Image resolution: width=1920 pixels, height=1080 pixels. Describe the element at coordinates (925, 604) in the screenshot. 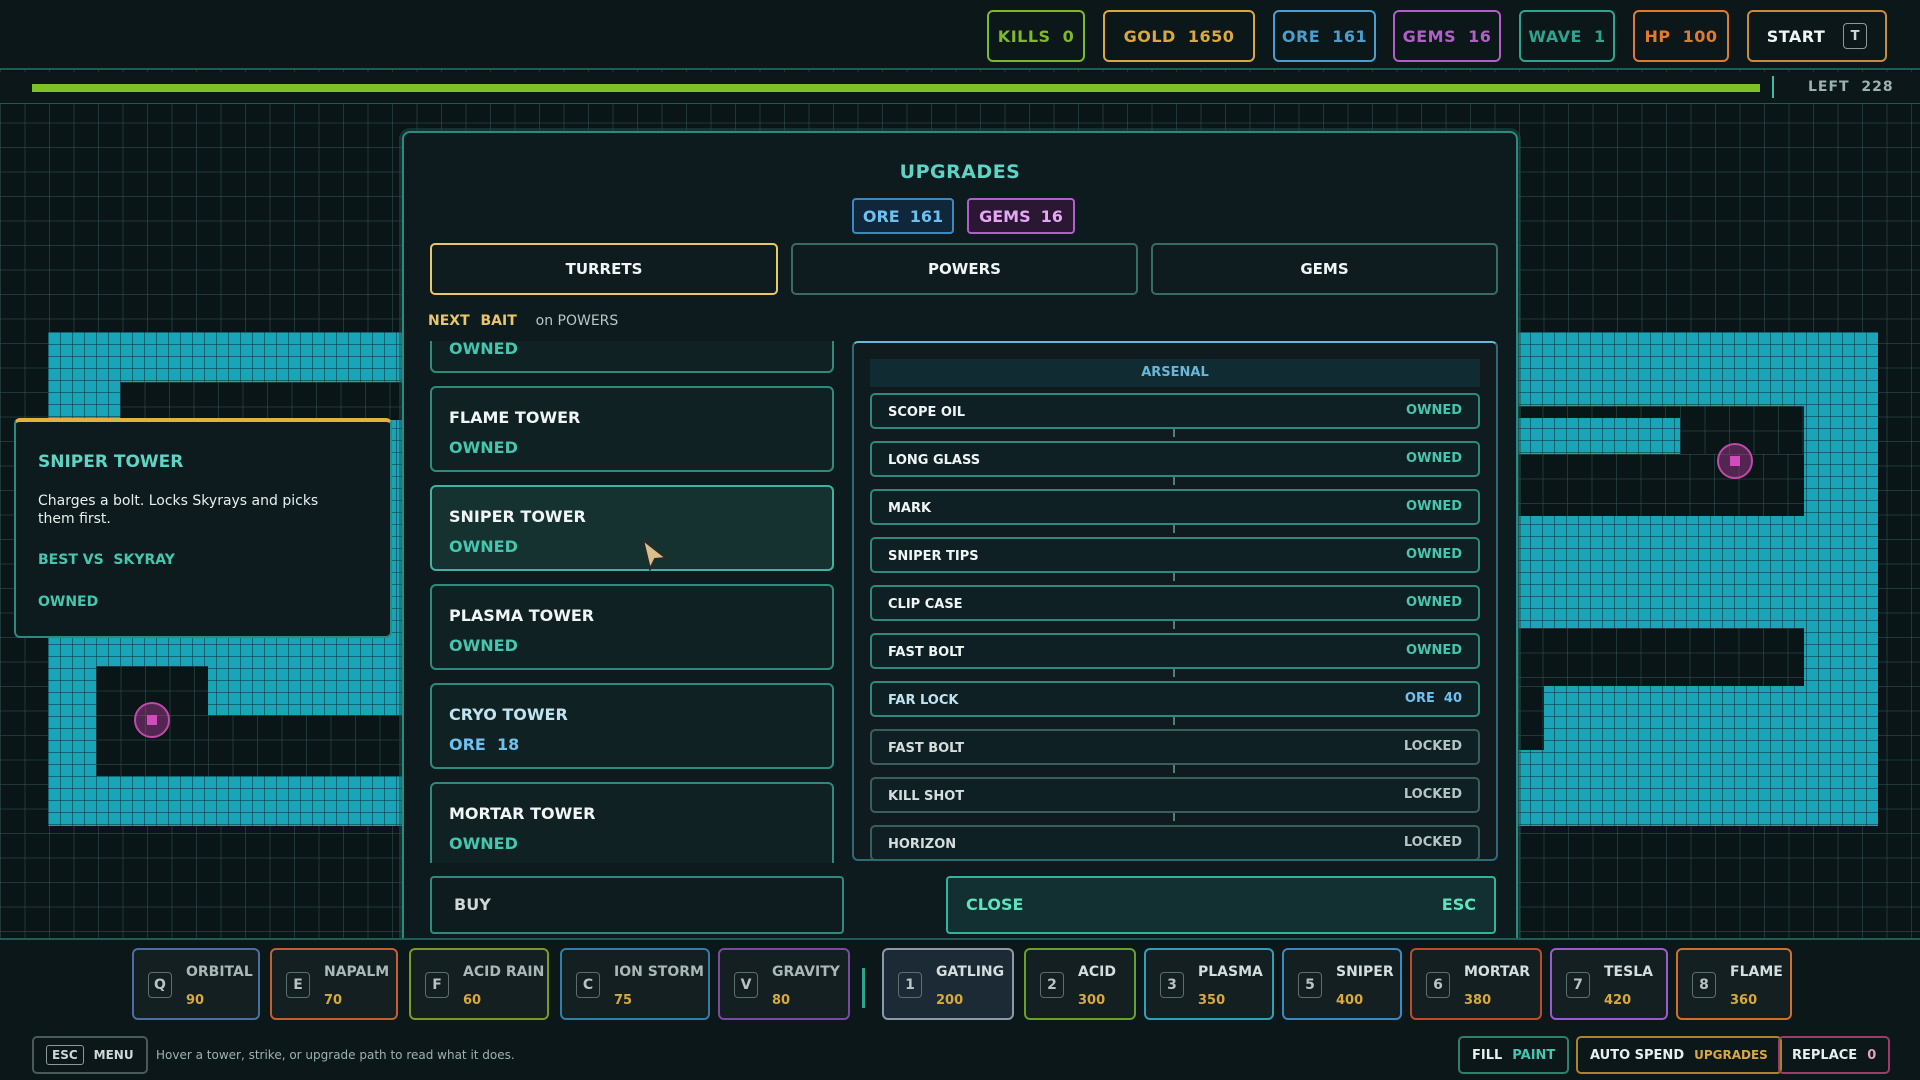

I see `arsenal-row-name: CLIP CASE` at that location.